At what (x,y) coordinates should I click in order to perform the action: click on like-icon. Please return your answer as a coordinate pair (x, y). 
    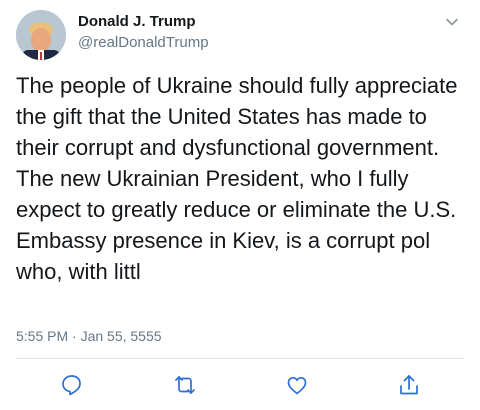
    Looking at the image, I should click on (297, 385).